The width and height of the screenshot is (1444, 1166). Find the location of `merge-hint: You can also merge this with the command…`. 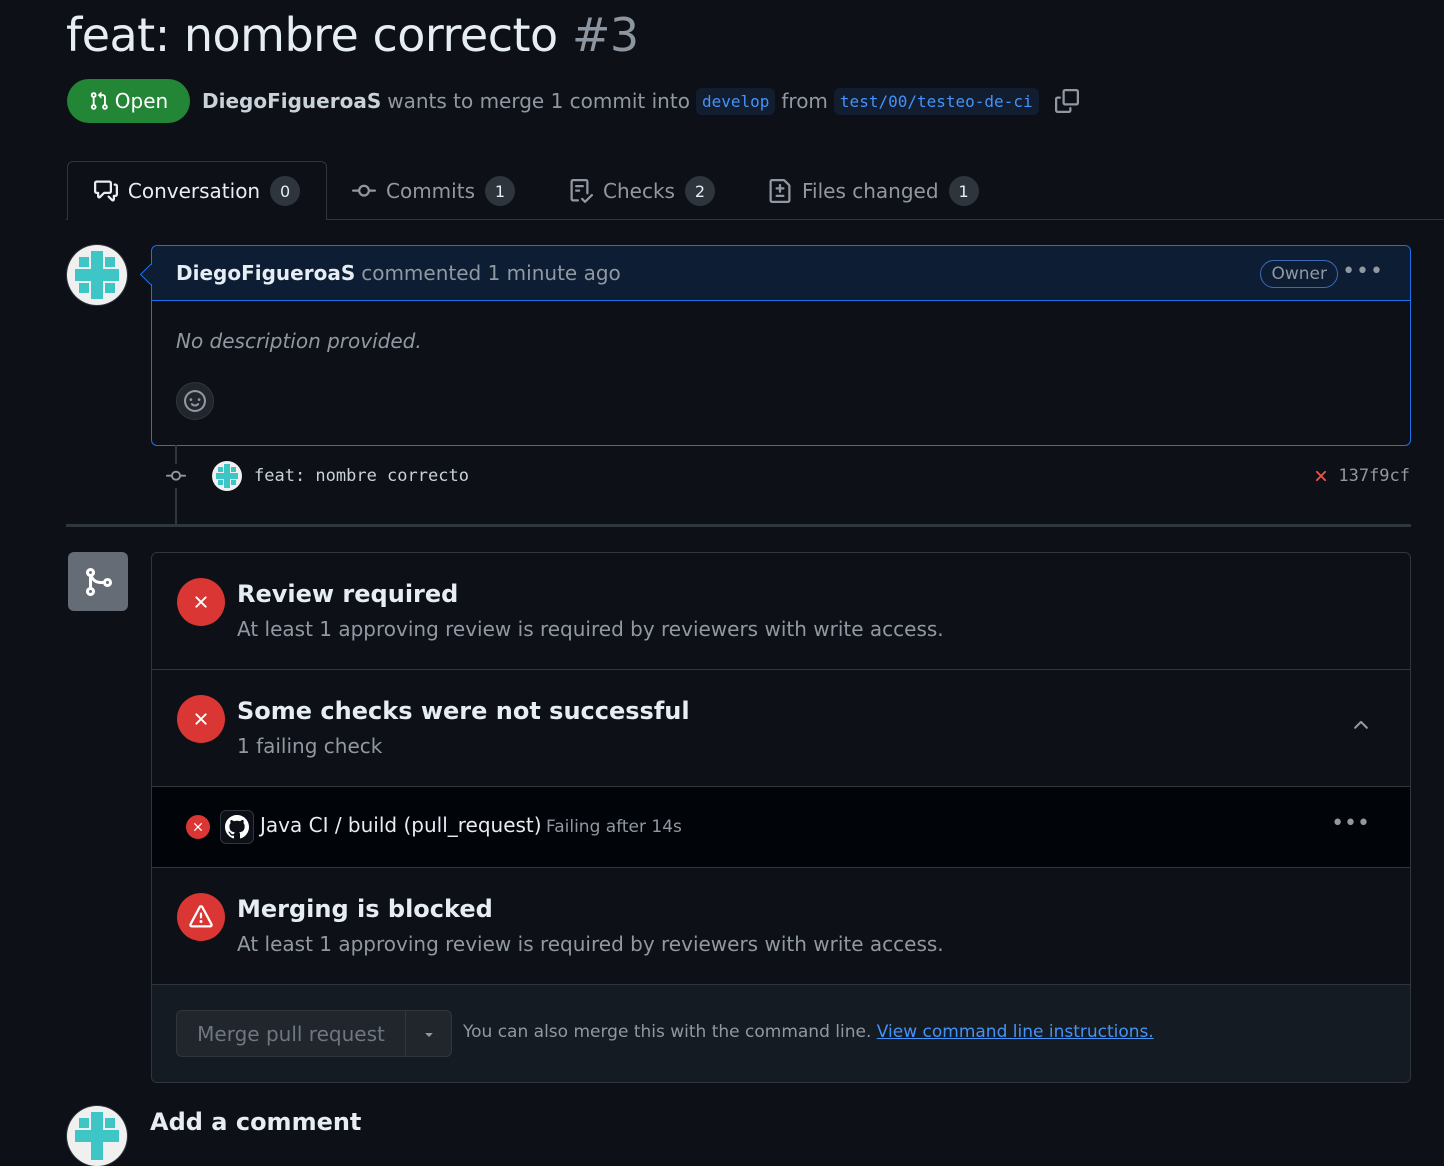

merge-hint: You can also merge this with the command… is located at coordinates (808, 1032).